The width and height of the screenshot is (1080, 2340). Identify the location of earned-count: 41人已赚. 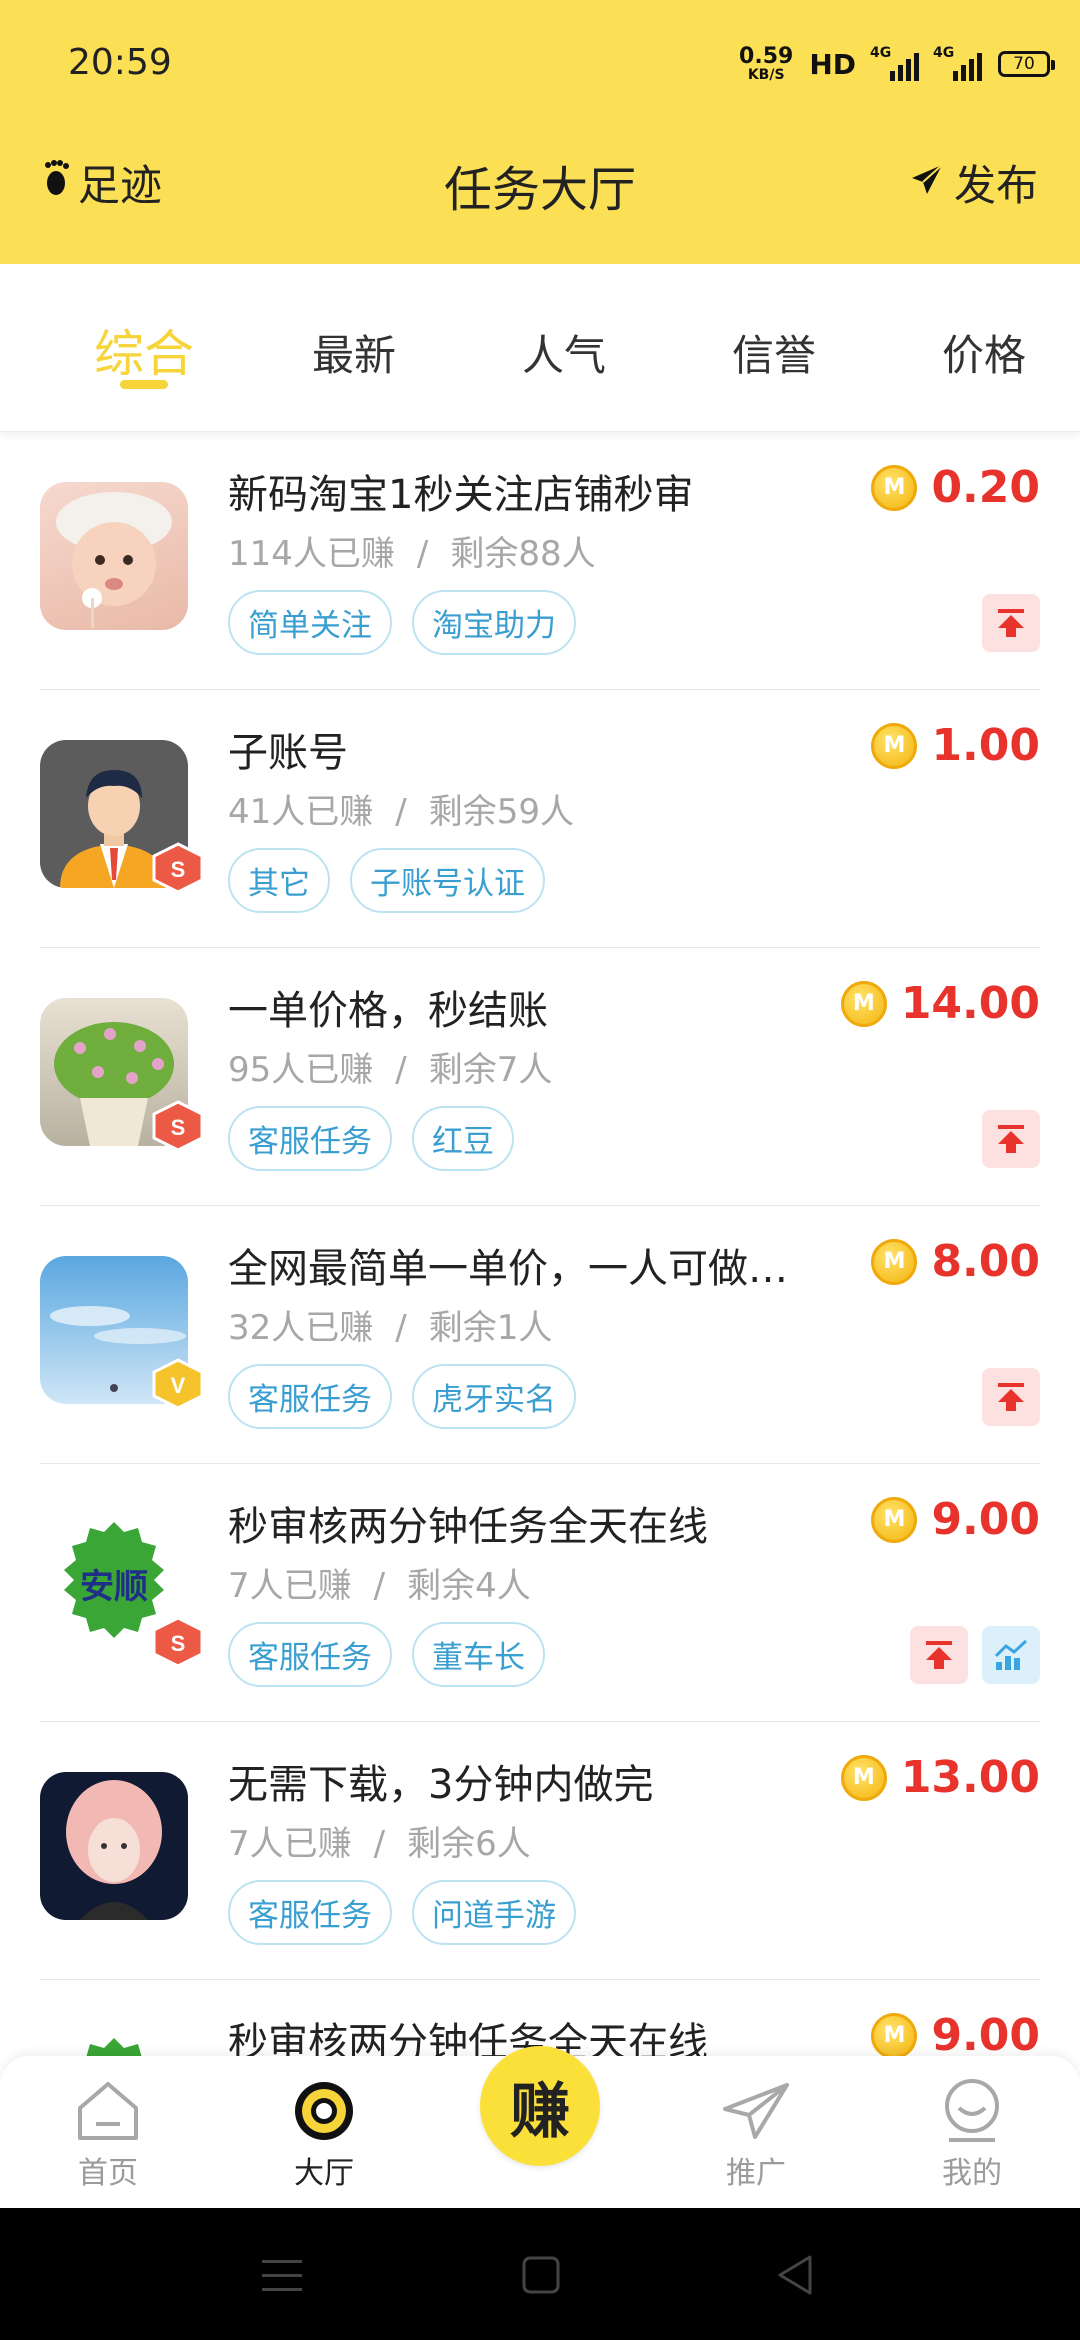
(301, 812).